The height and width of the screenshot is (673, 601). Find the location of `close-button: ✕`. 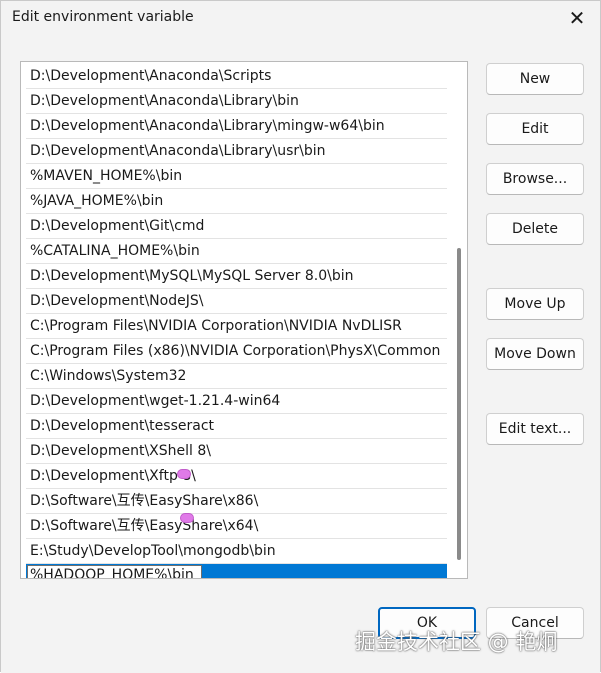

close-button: ✕ is located at coordinates (577, 18).